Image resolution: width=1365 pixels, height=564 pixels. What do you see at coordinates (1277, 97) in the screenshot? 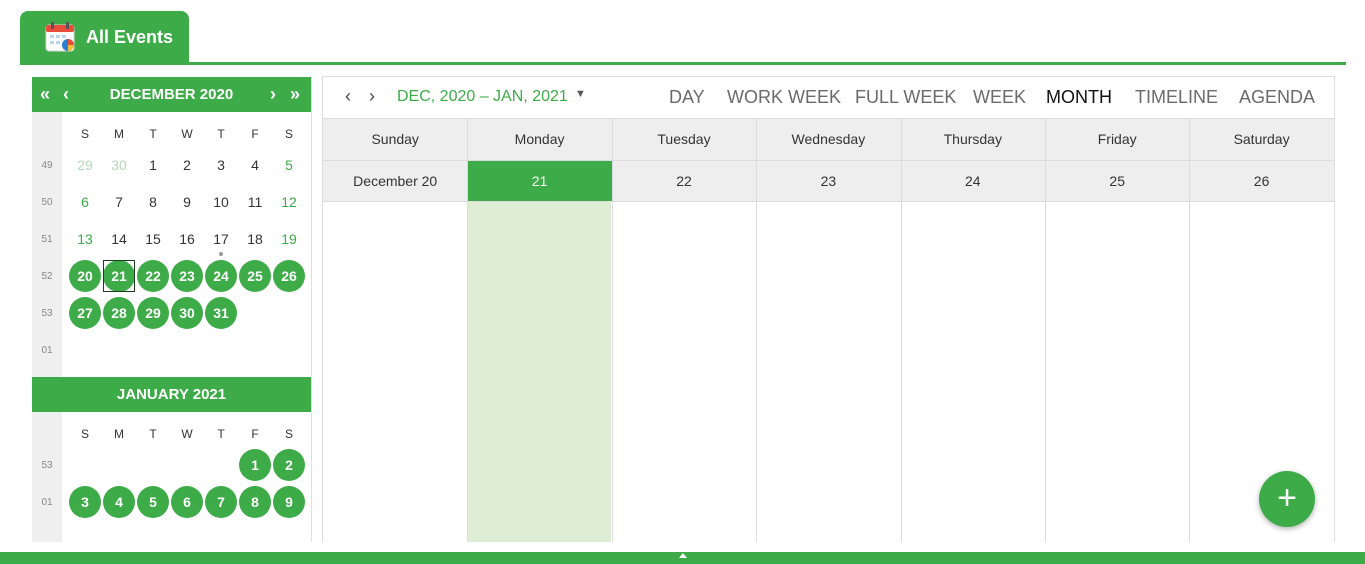
I see `view-tab-agenda: AGENDA` at bounding box center [1277, 97].